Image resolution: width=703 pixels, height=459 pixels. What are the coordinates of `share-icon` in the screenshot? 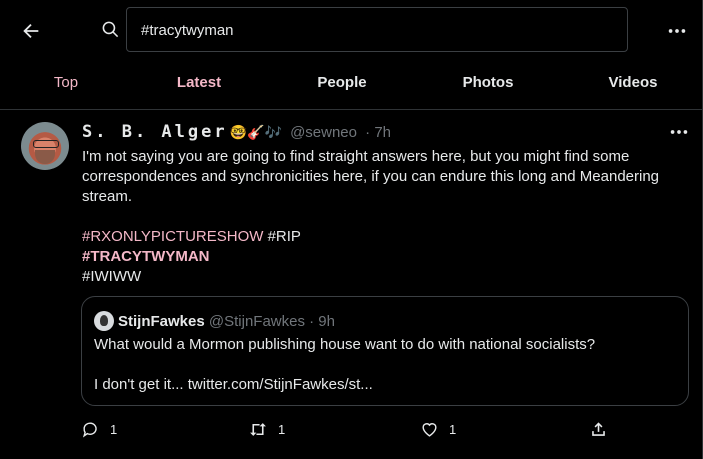 It's located at (598, 429).